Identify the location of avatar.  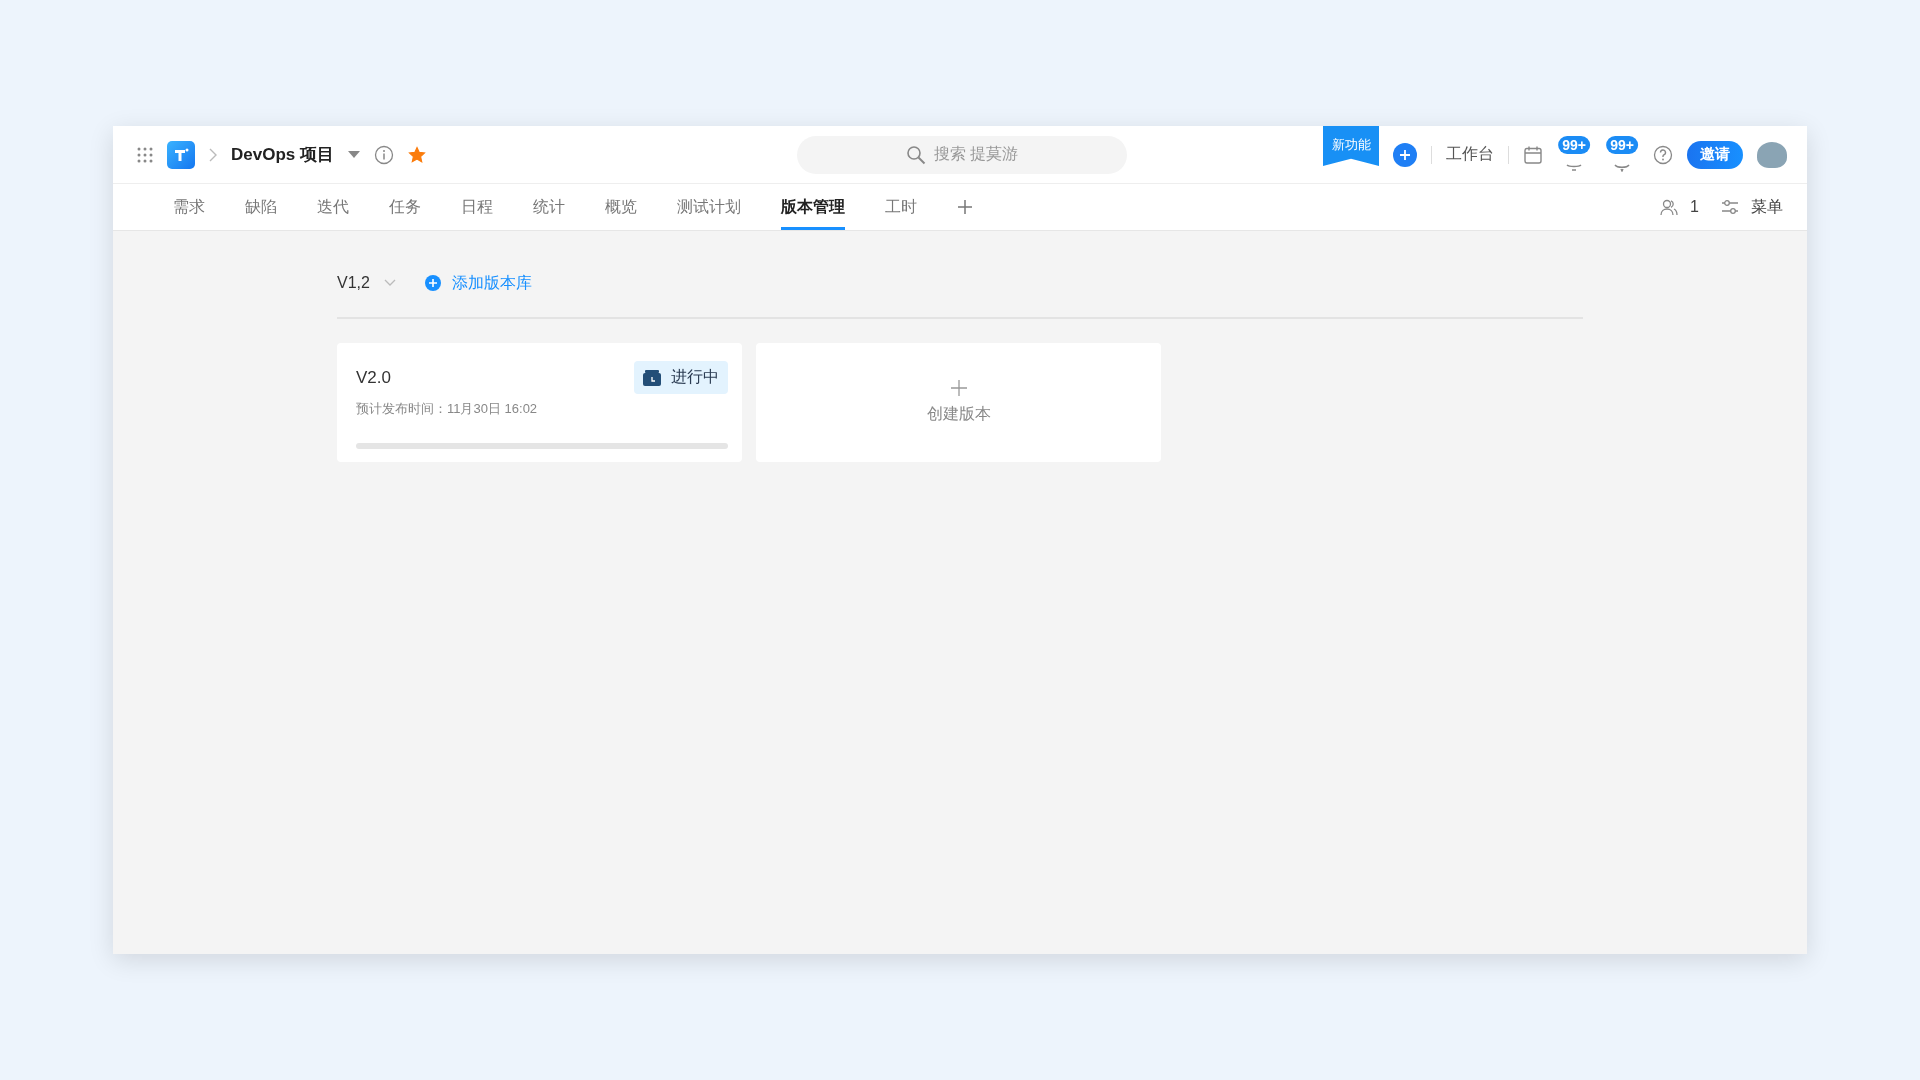
(1772, 154).